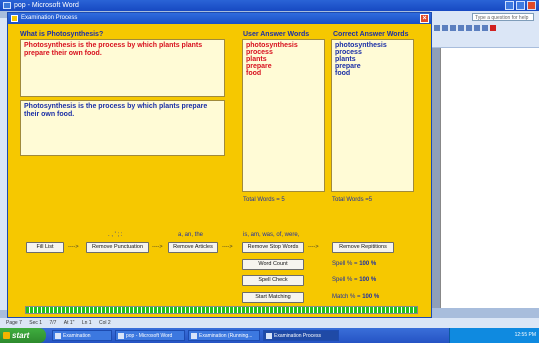  What do you see at coordinates (269, 5) in the screenshot?
I see `word-title-bar: pop - Microsoft Word` at bounding box center [269, 5].